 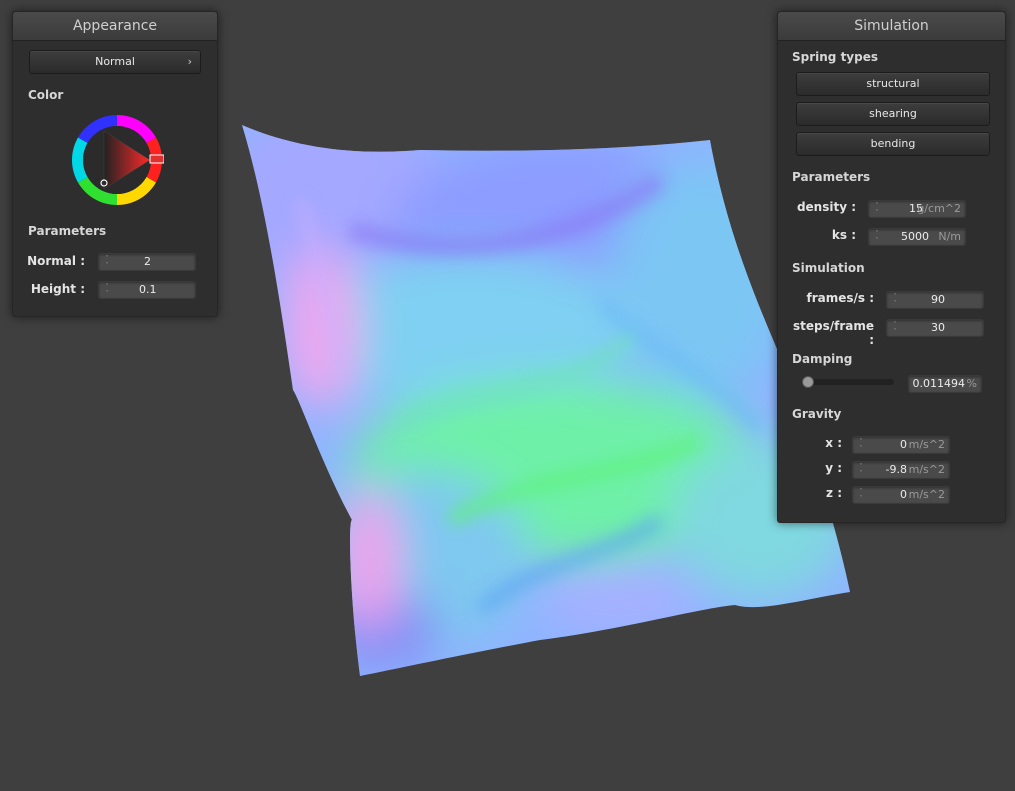 What do you see at coordinates (901, 495) in the screenshot?
I see `gravity-z-field: ˄ ˅ 0 m/s^2` at bounding box center [901, 495].